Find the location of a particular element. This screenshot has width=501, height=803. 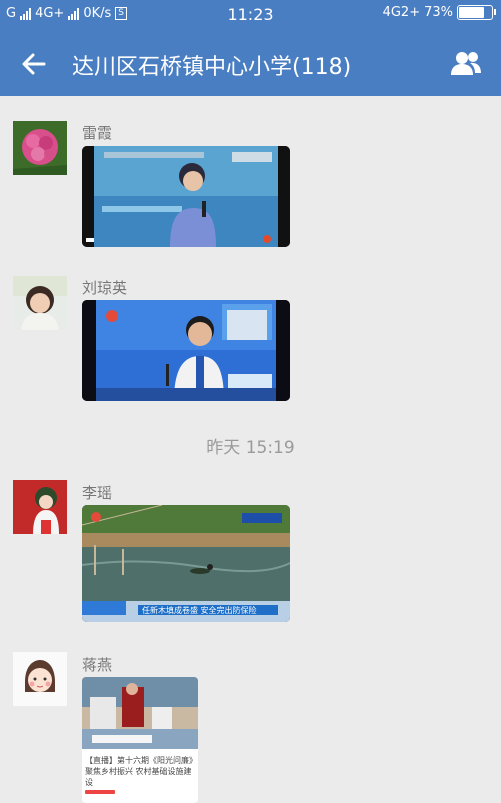

article-footer is located at coordinates (100, 792).